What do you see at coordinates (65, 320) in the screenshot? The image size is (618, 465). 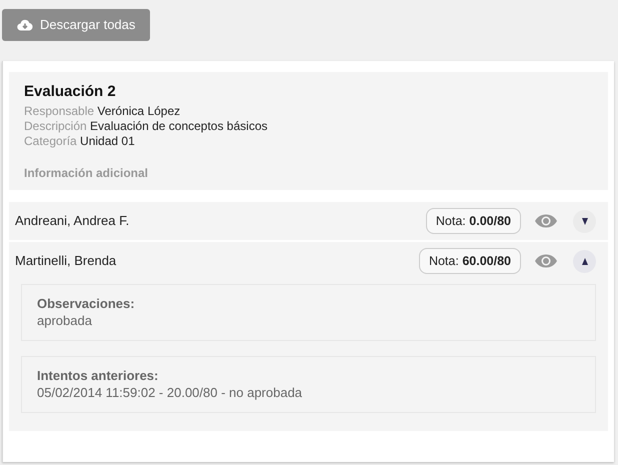 I see `detail-text: aprobada` at bounding box center [65, 320].